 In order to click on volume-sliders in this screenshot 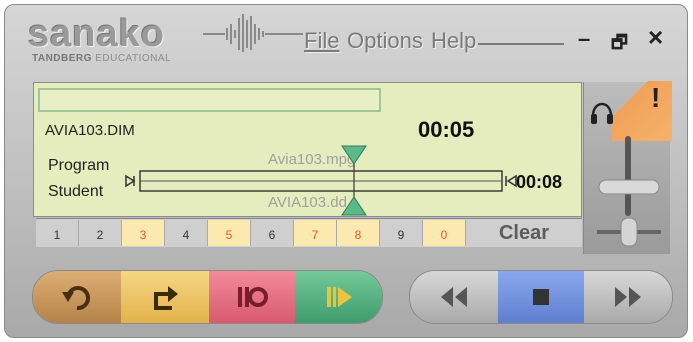, I will do `click(630, 191)`.